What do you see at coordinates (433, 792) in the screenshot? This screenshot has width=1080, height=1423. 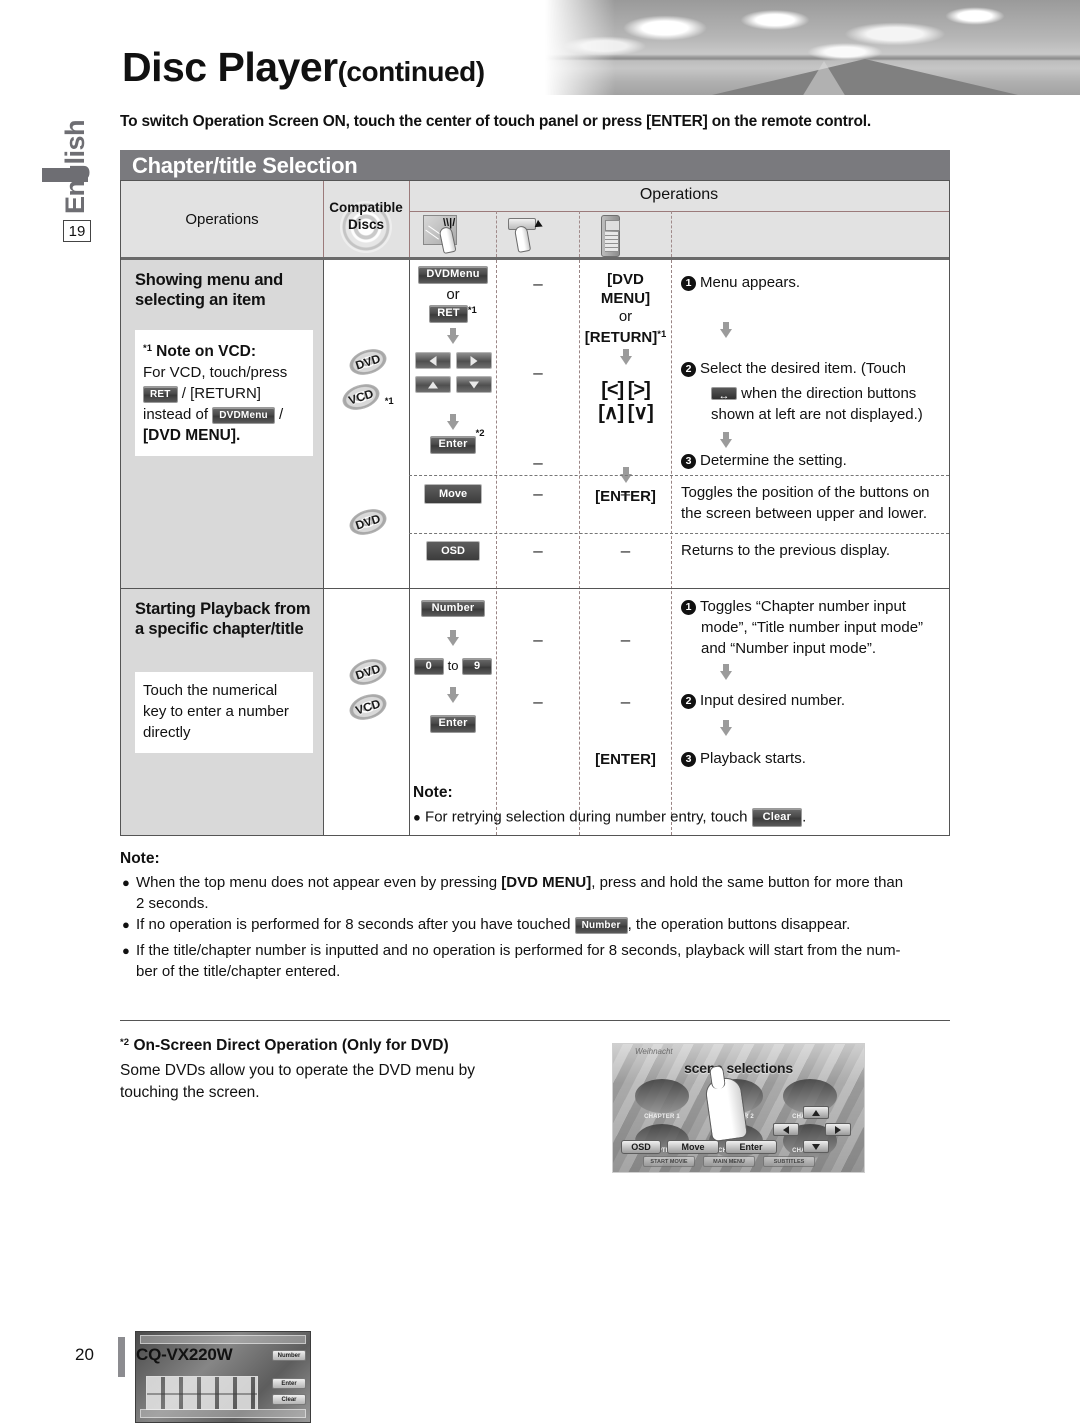 I see `row3-note-header: Note:` at bounding box center [433, 792].